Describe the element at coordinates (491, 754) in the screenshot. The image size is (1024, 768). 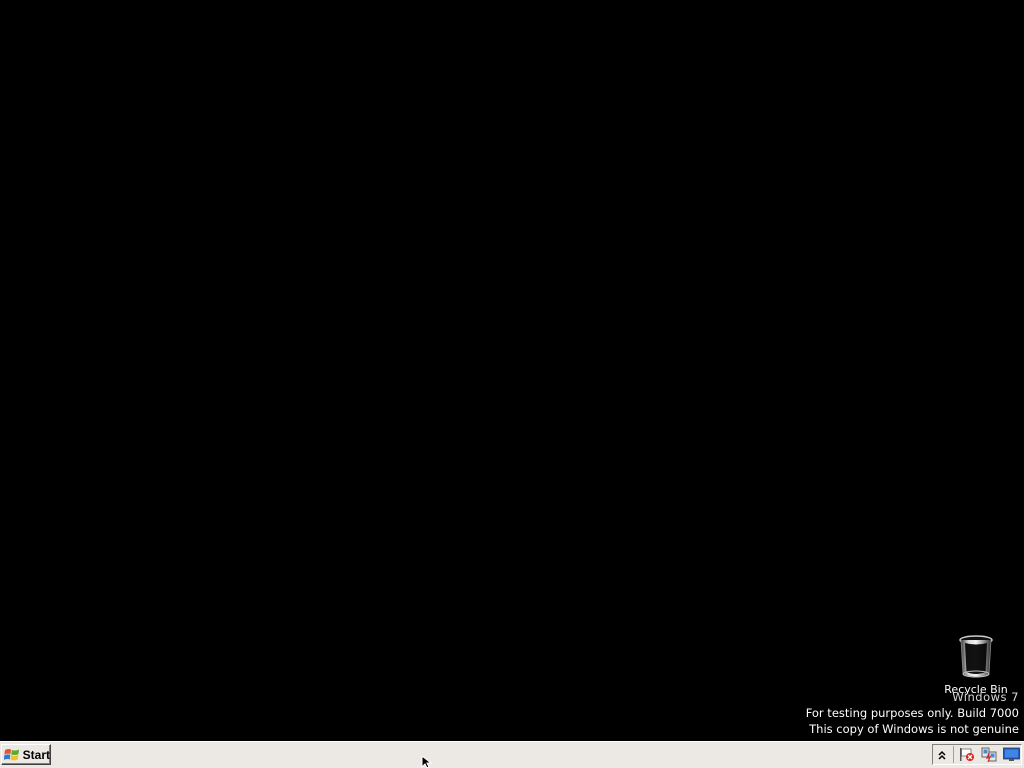
I see `taskbar-window-list` at that location.